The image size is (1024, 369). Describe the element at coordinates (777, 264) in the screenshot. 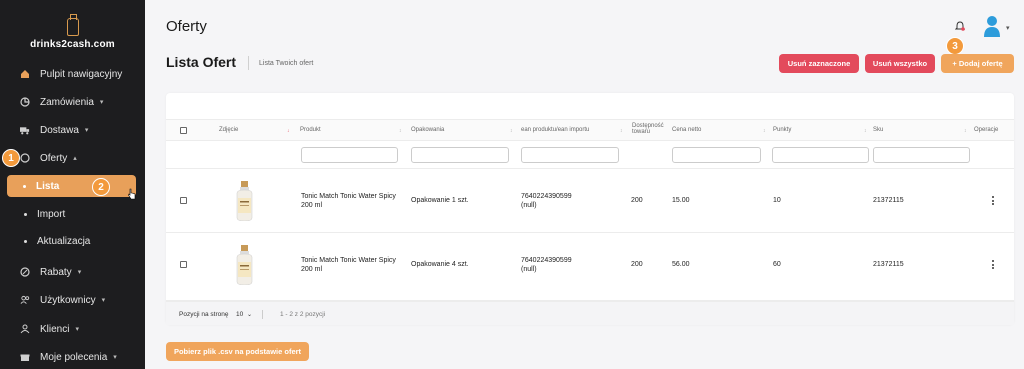

I see `row-points: 60` at that location.